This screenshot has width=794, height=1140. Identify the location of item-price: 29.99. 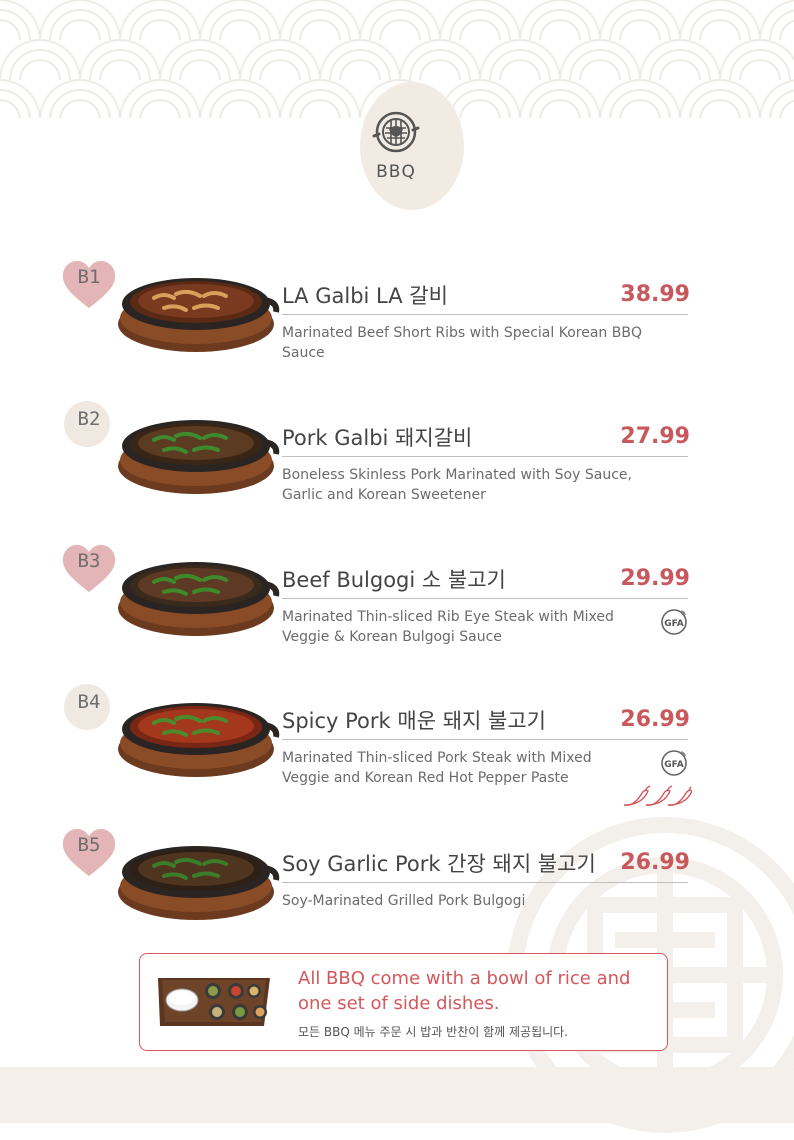
(655, 578).